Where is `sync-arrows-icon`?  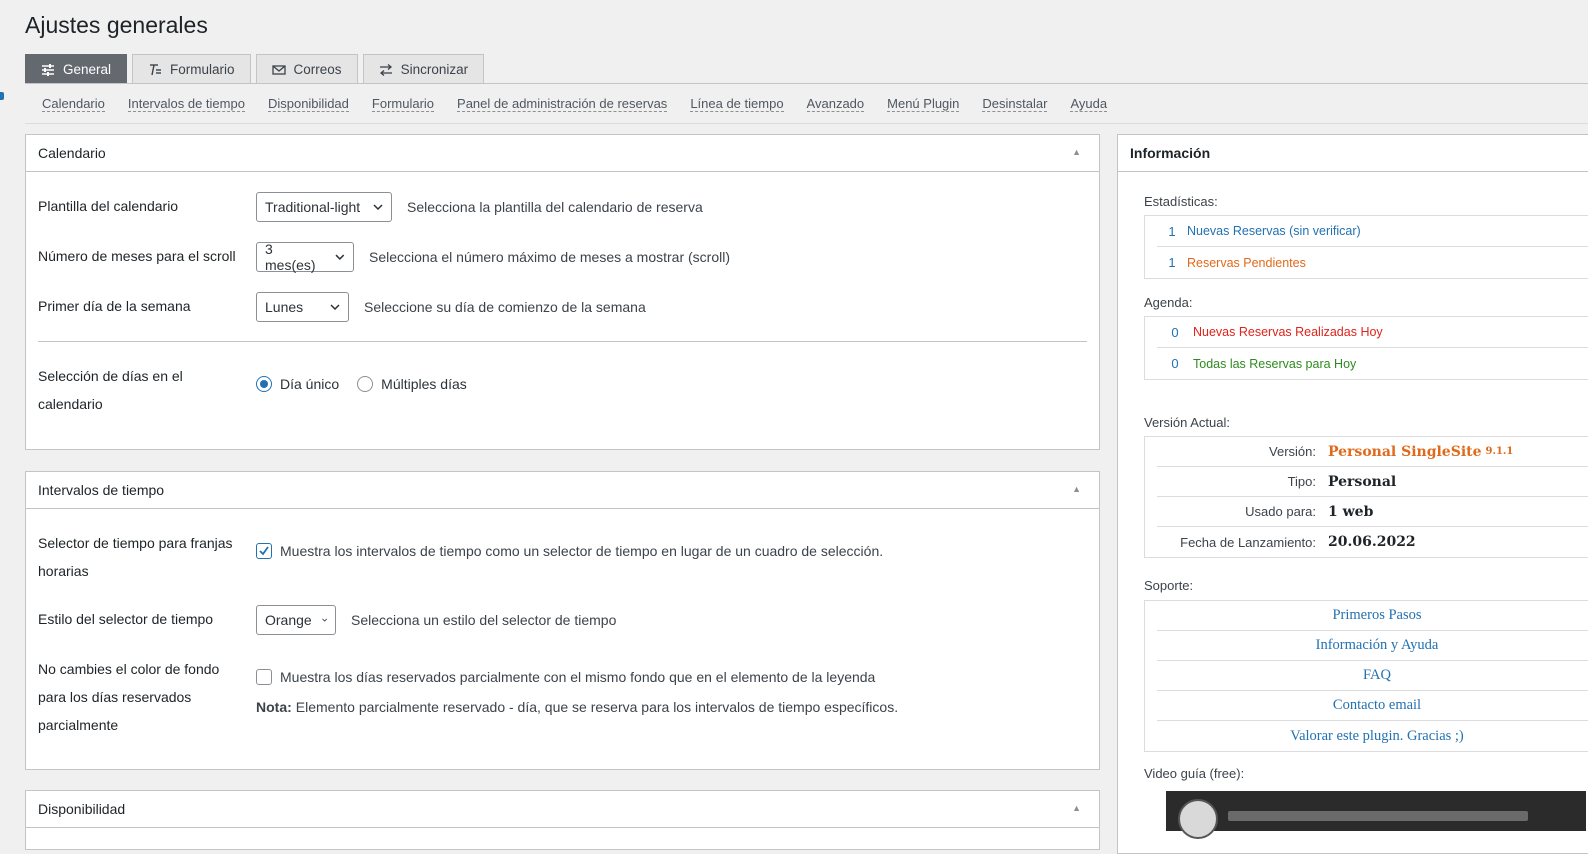
sync-arrows-icon is located at coordinates (385, 69).